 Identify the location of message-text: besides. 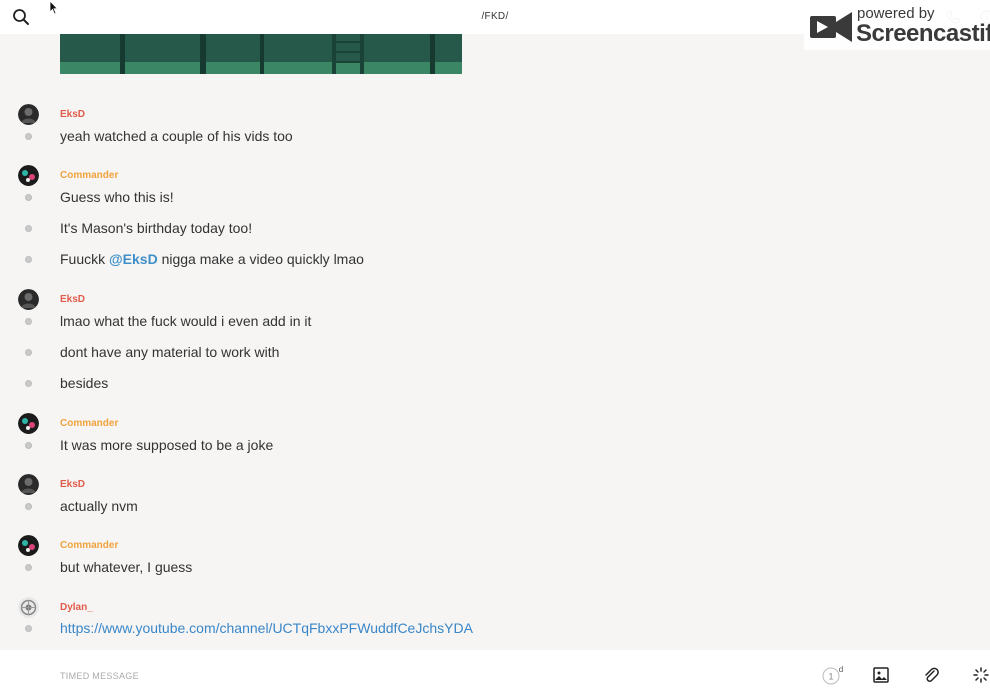
(84, 383).